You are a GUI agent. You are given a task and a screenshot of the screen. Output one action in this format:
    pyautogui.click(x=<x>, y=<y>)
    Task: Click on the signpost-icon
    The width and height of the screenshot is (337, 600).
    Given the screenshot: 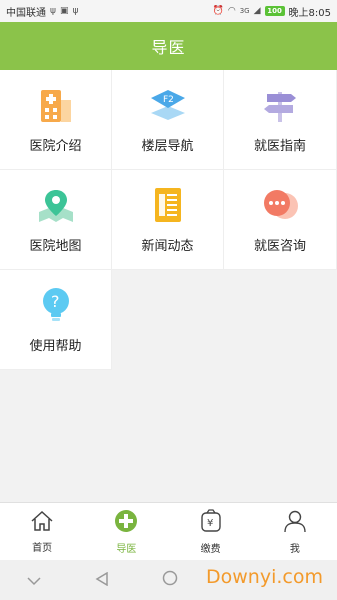 What is the action you would take?
    pyautogui.click(x=280, y=105)
    